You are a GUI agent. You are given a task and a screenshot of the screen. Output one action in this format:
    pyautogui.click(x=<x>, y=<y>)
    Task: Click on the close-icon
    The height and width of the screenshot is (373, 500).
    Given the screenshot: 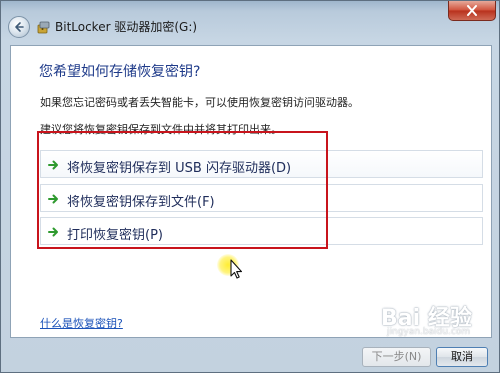 What is the action you would take?
    pyautogui.click(x=472, y=10)
    